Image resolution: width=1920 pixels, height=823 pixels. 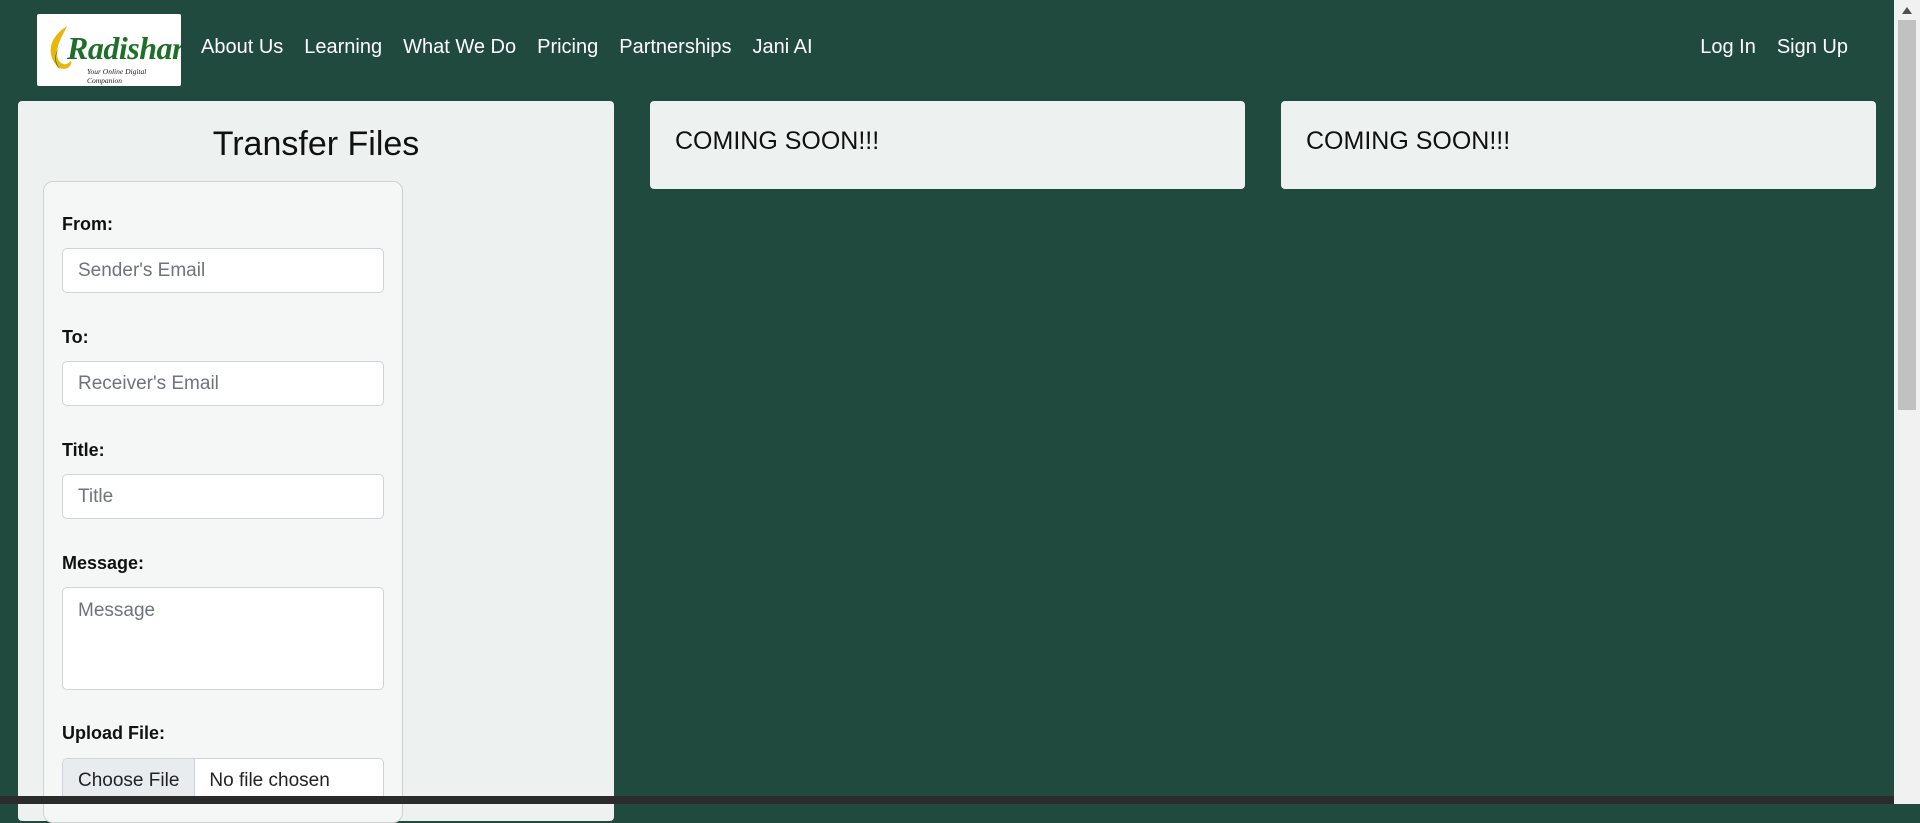 I want to click on nav-what-we-do: What We Do, so click(x=459, y=47).